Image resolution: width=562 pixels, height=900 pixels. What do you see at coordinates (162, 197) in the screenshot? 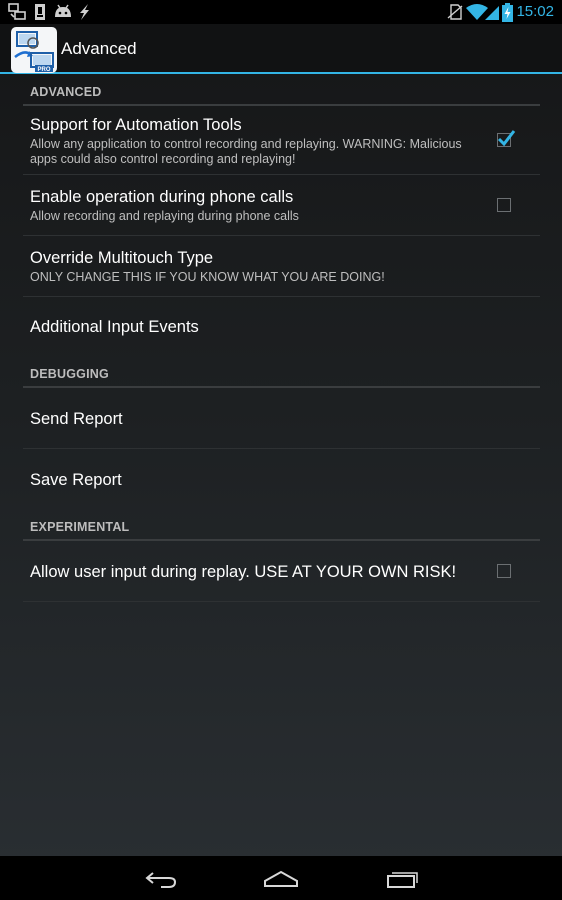
I see `pref-title: Enable operation during phone calls` at bounding box center [162, 197].